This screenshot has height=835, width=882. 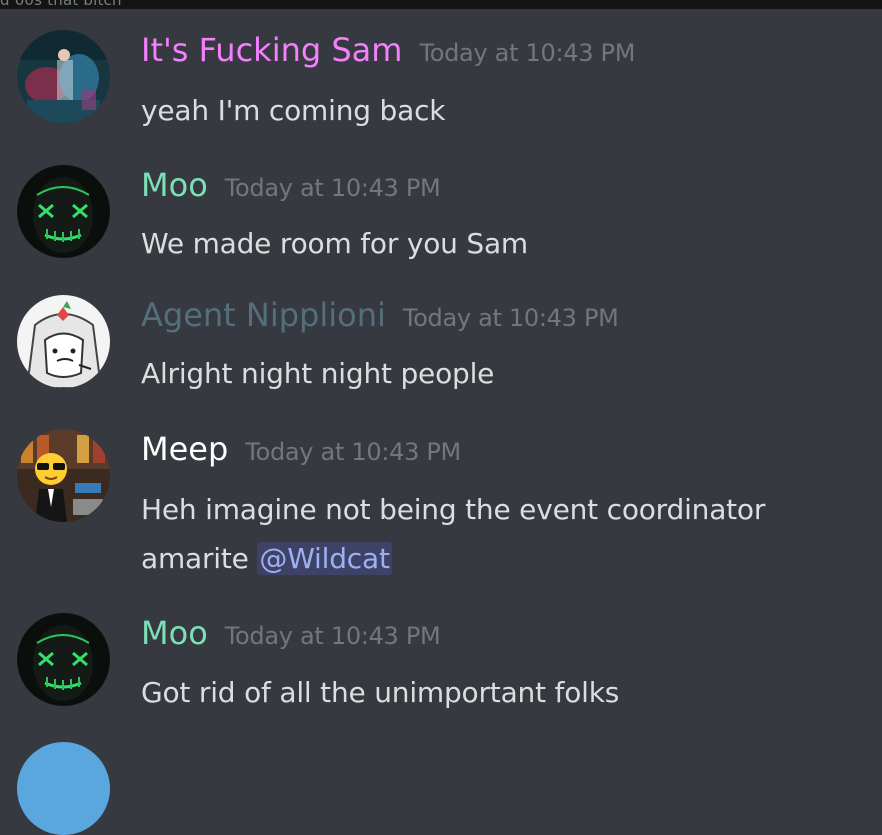 I want to click on message-text: We made room for you Sam, so click(x=334, y=243).